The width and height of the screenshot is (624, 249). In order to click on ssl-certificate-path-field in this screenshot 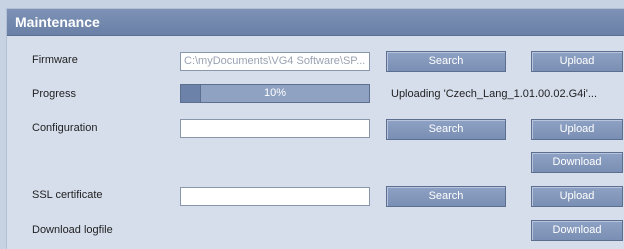, I will do `click(275, 196)`.